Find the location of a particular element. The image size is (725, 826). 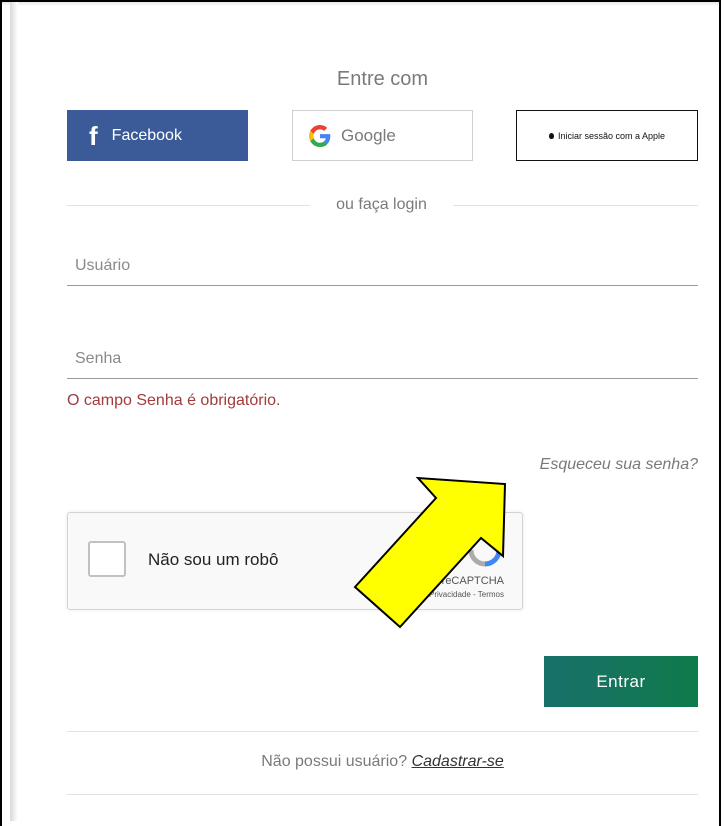

signup-prompt-text: Não possui usuário? is located at coordinates (334, 761).